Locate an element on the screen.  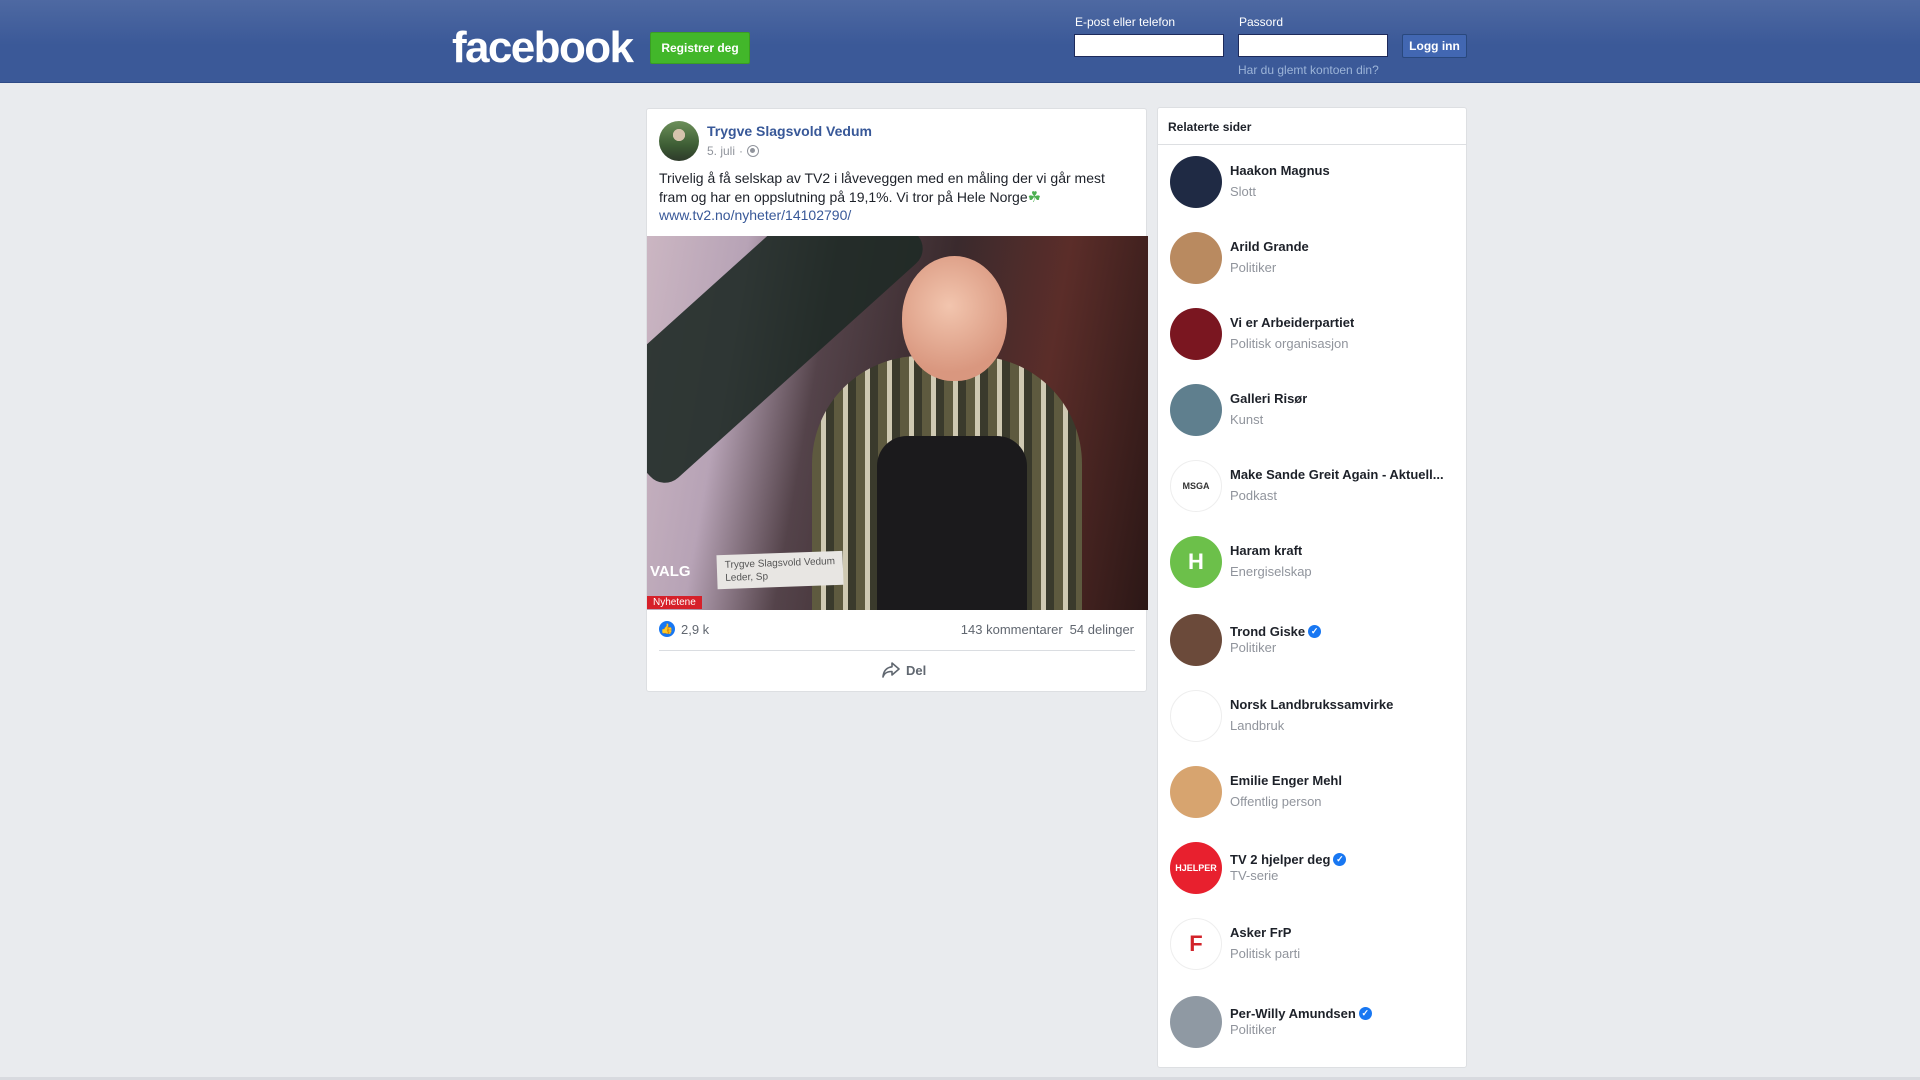
caption-role: Leder, Sp is located at coordinates (747, 577).